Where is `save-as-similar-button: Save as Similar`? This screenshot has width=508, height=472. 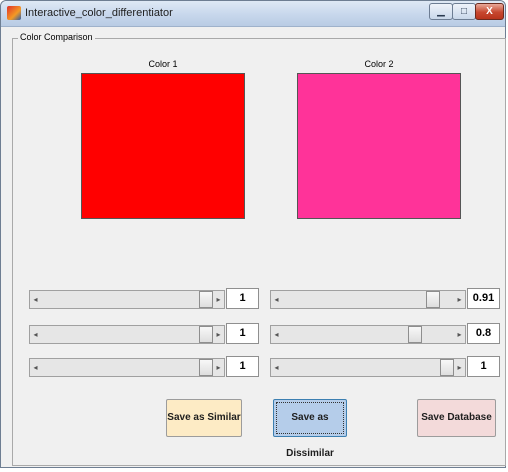 save-as-similar-button: Save as Similar is located at coordinates (204, 418).